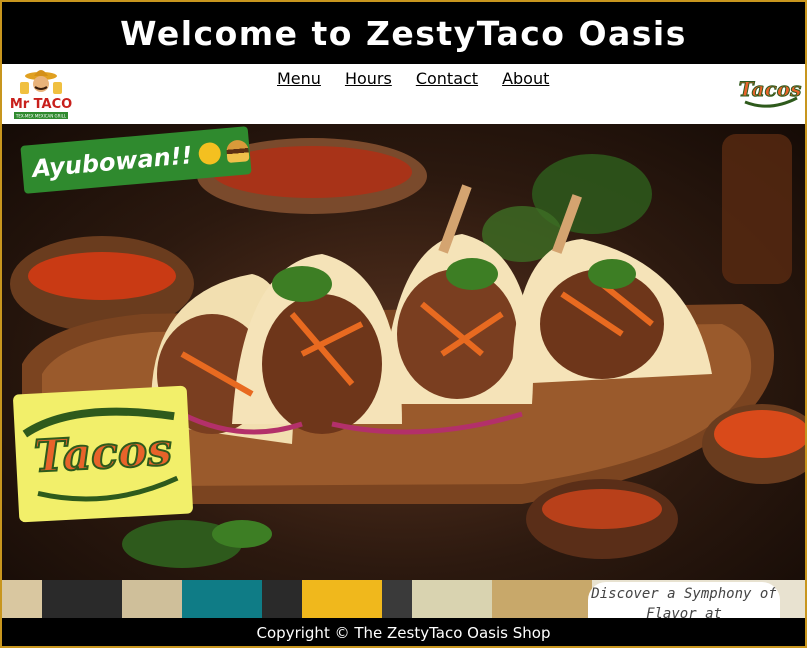 Image resolution: width=807 pixels, height=648 pixels. Describe the element at coordinates (299, 78) in the screenshot. I see `nav-menu-link: Menu` at that location.